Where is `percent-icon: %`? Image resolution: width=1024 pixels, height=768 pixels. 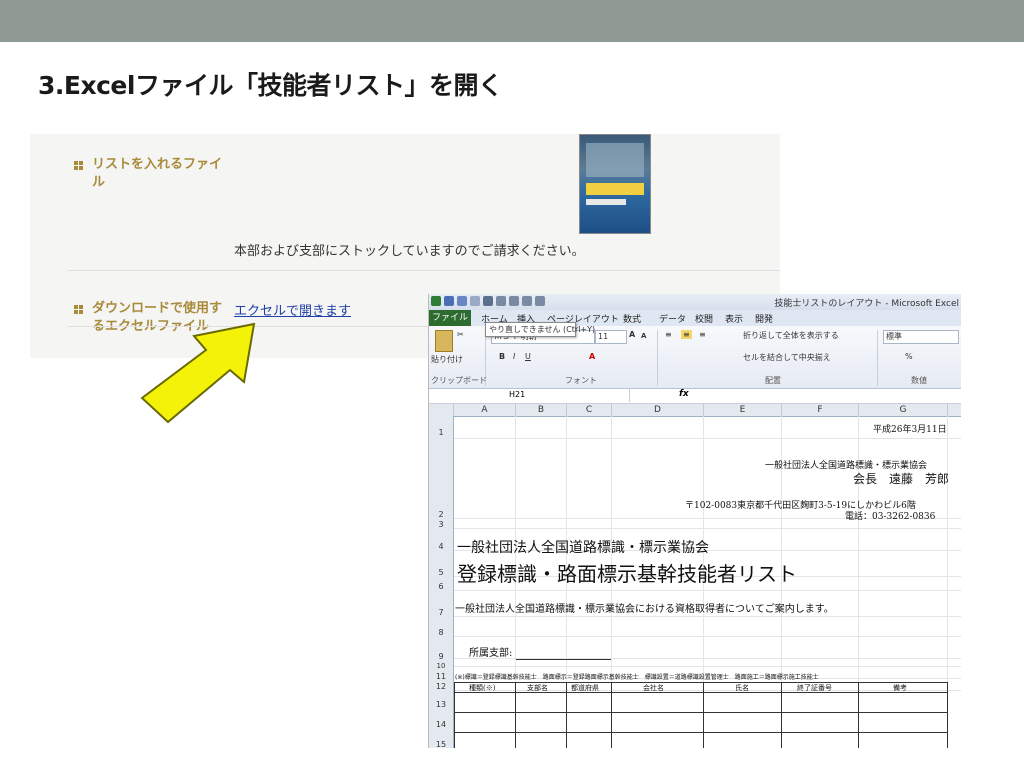
percent-icon: % is located at coordinates (909, 356).